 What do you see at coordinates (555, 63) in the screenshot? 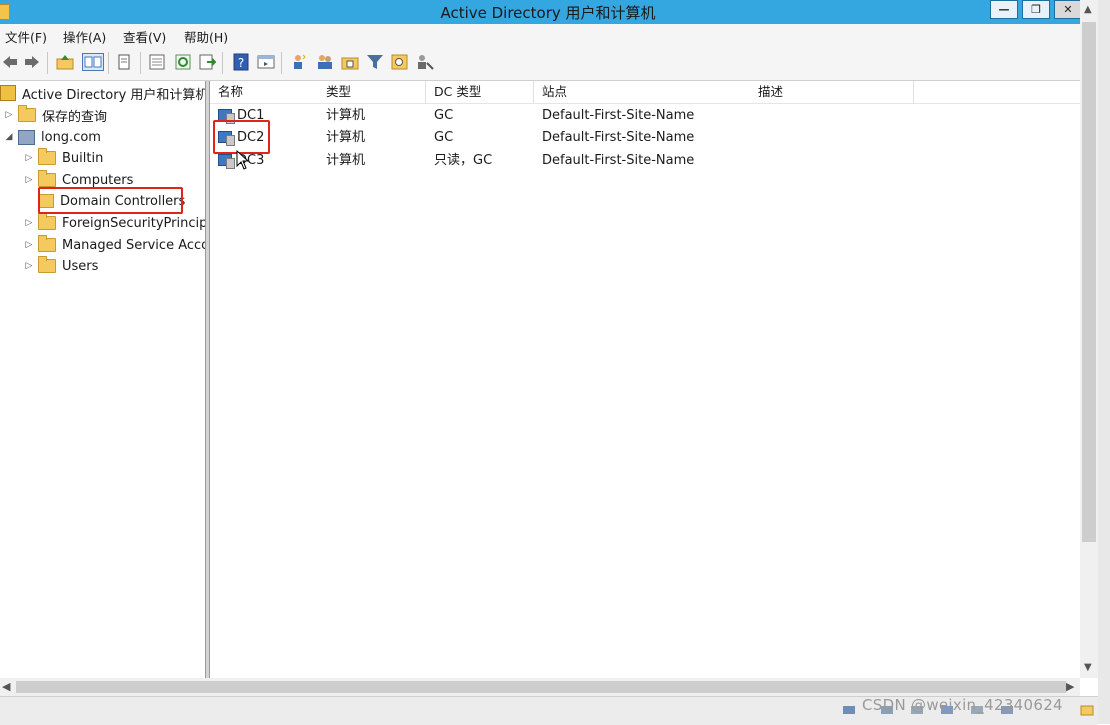
I see `toolbar: ?` at bounding box center [555, 63].